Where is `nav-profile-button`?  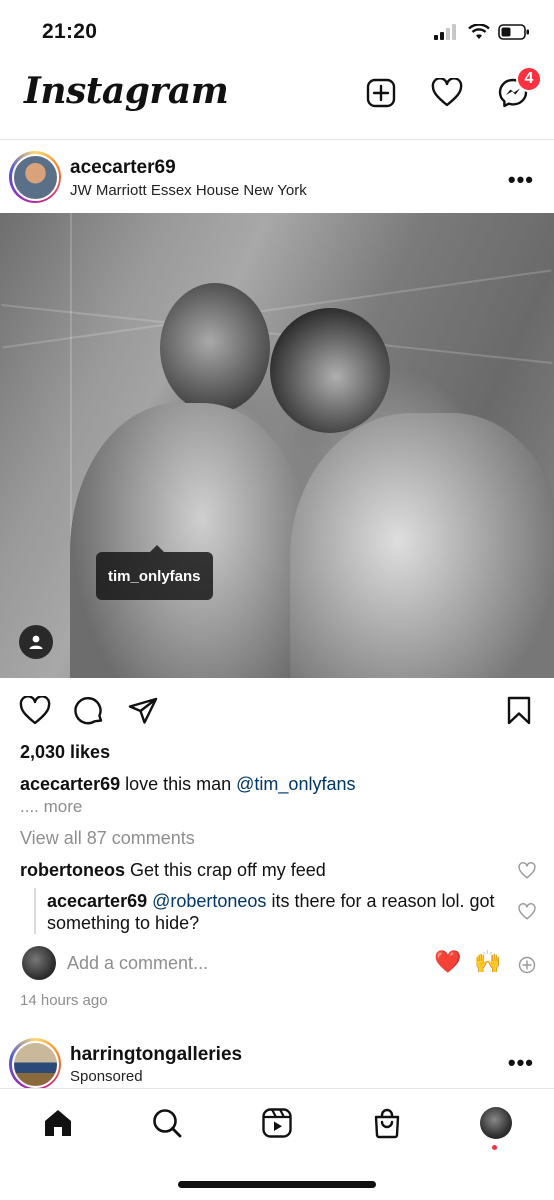 nav-profile-button is located at coordinates (496, 1123).